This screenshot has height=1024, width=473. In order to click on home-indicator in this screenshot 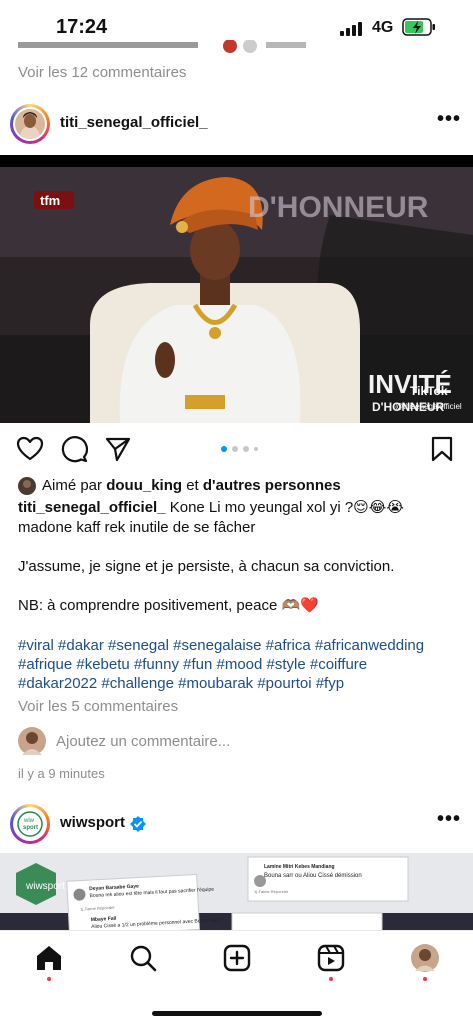, I will do `click(237, 1013)`.